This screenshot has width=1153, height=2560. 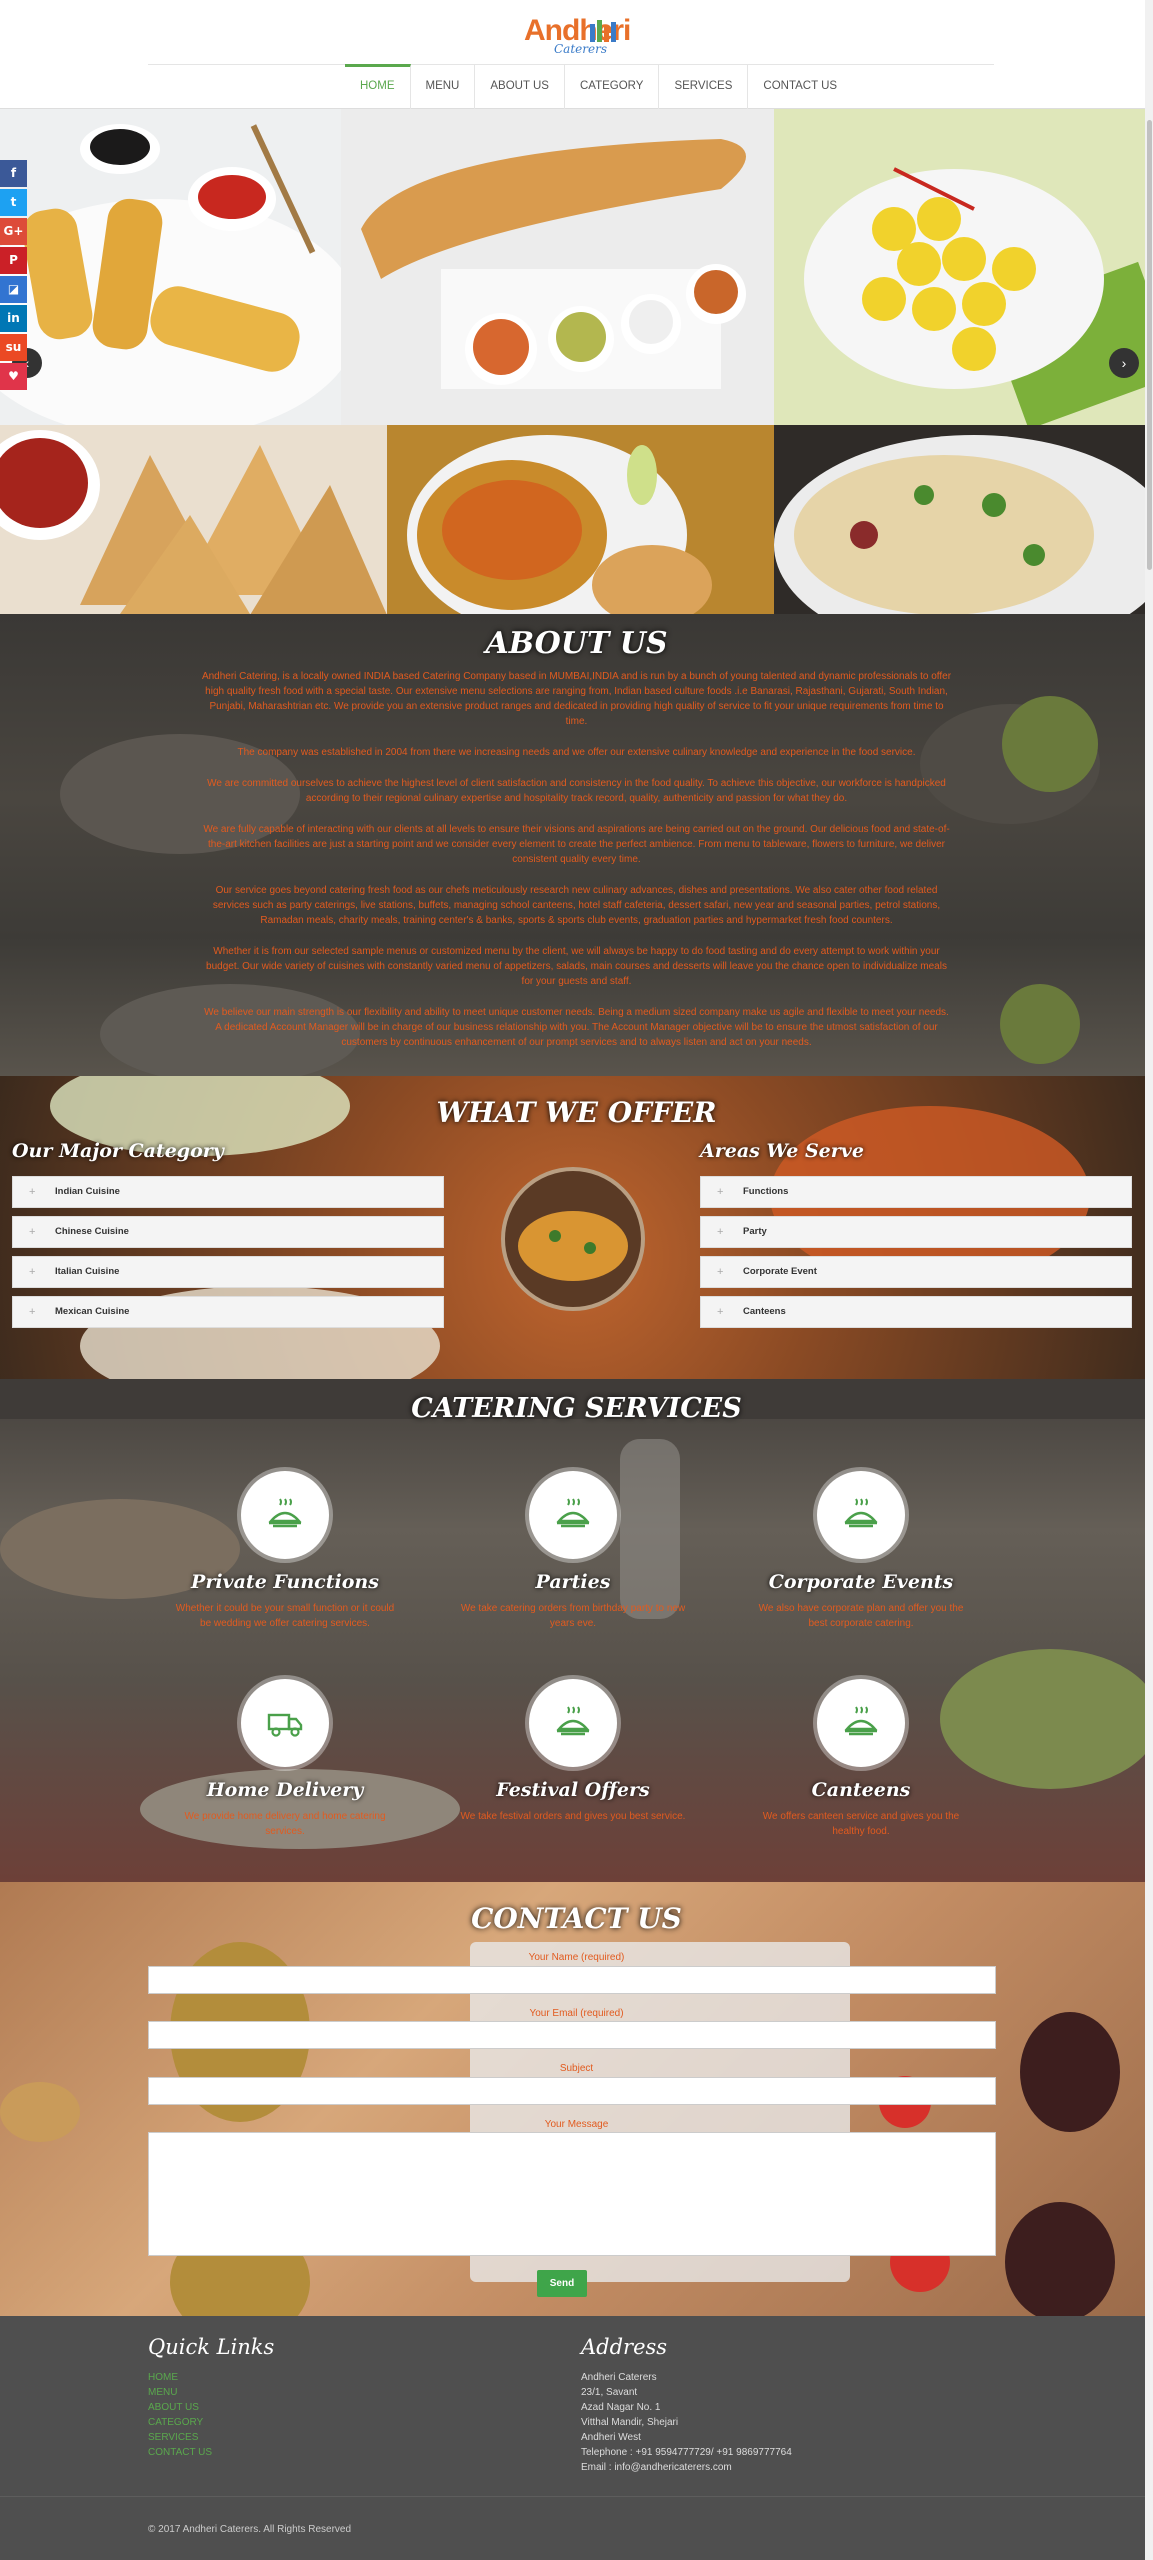 What do you see at coordinates (576, 1918) in the screenshot?
I see `contact-title: CONTACT US` at bounding box center [576, 1918].